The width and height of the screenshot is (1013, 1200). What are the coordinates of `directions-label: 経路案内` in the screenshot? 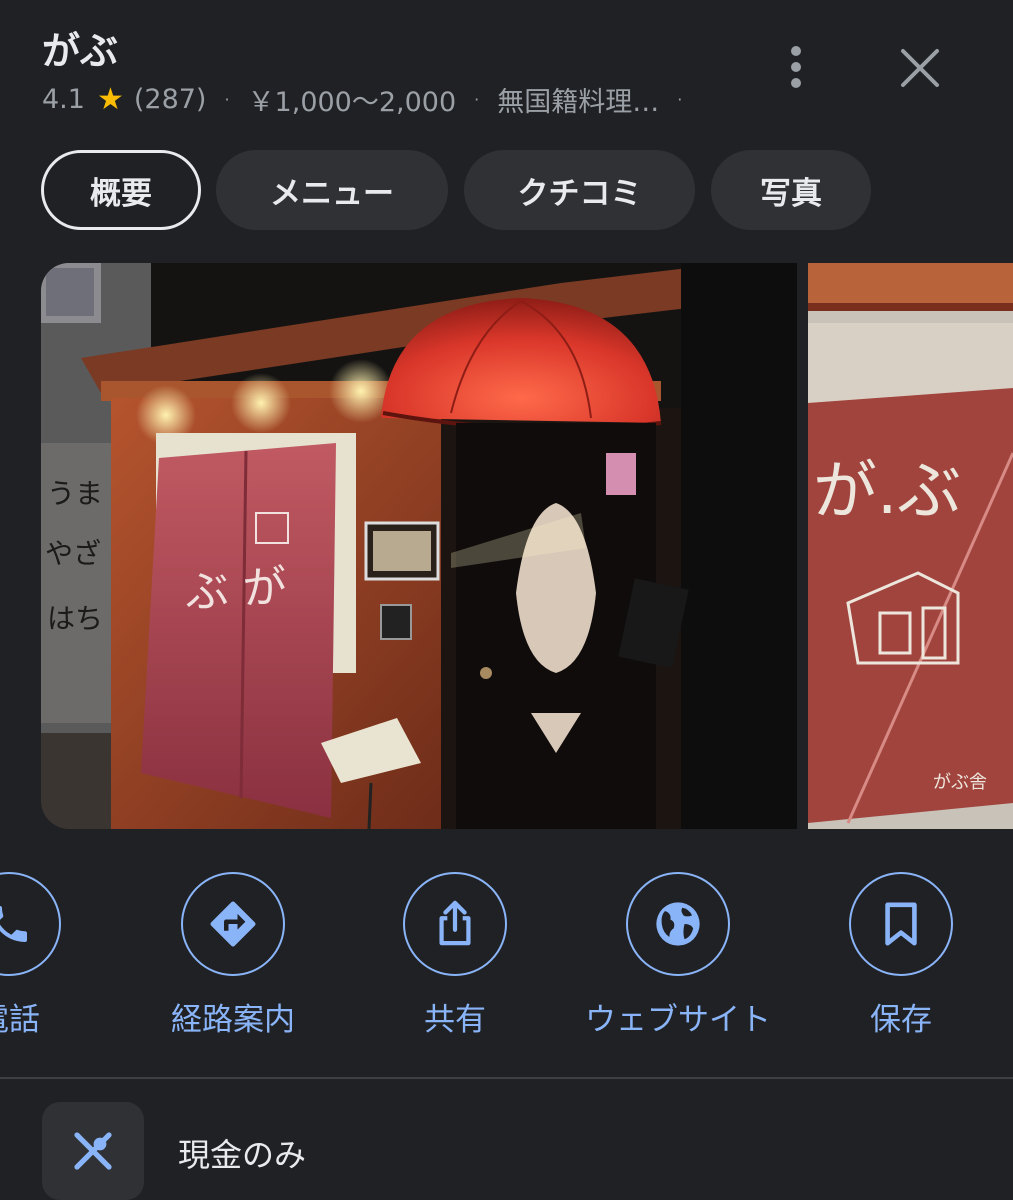 It's located at (233, 1020).